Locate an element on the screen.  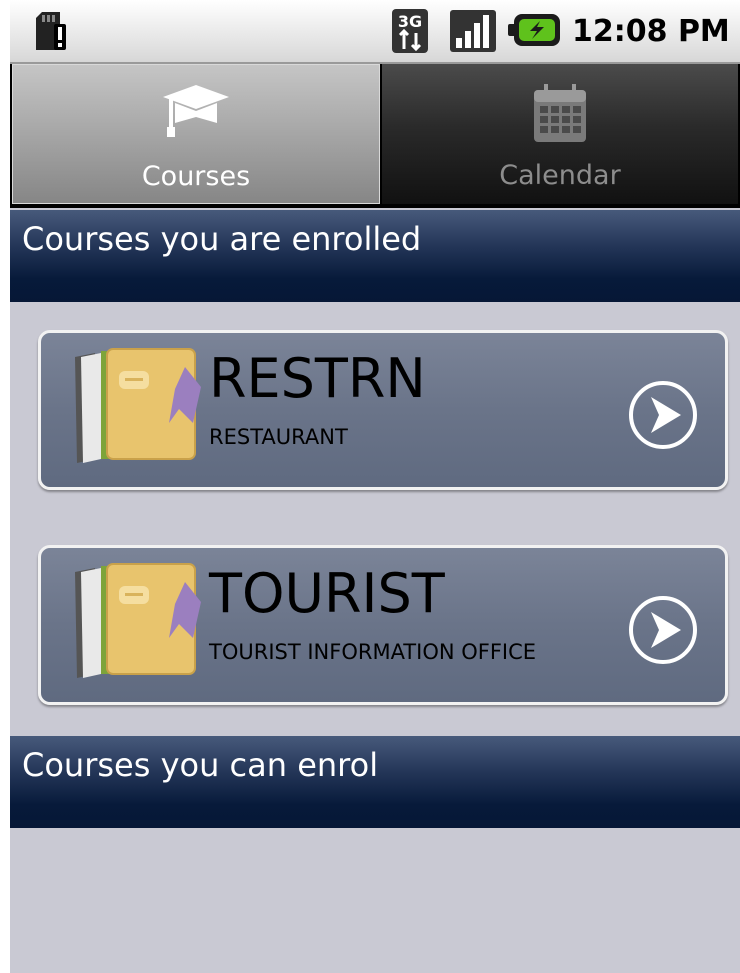
sd-card-alert-icon is located at coordinates (51, 31).